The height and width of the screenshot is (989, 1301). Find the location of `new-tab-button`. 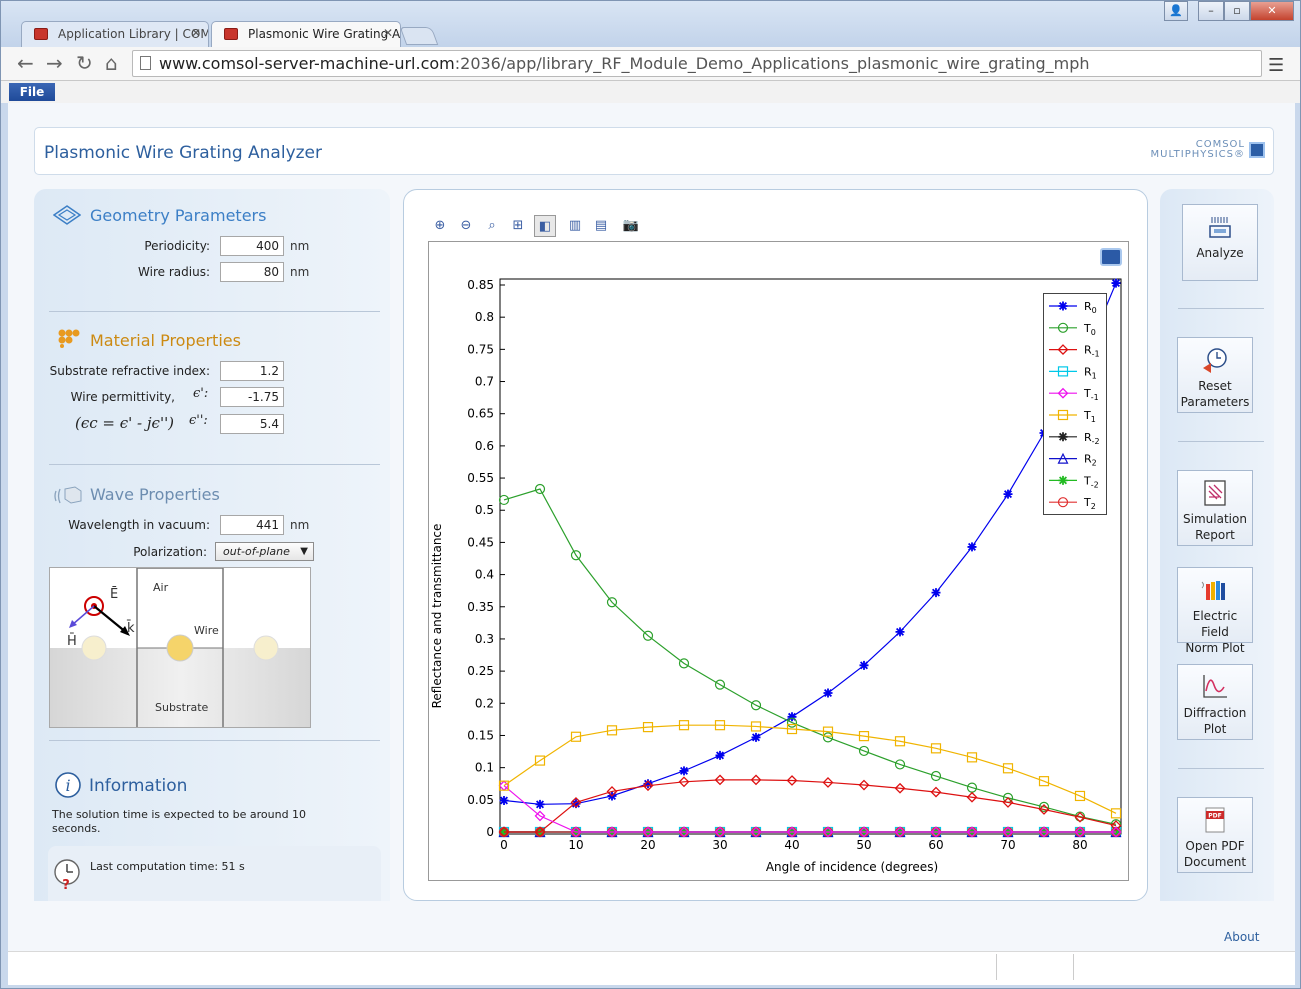

new-tab-button is located at coordinates (419, 36).